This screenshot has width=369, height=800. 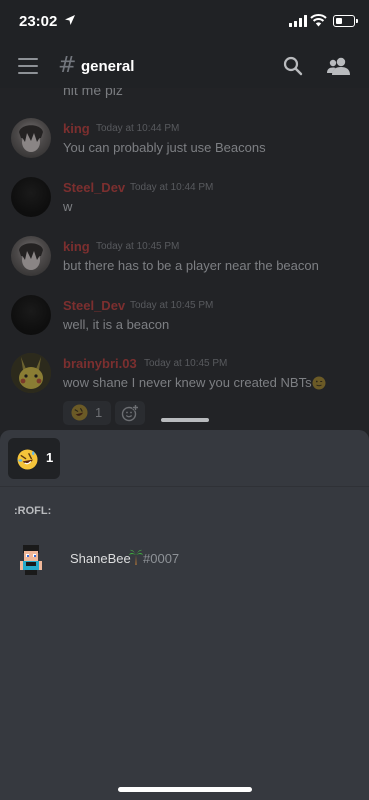 What do you see at coordinates (70, 20) in the screenshot?
I see `location-arrow-icon` at bounding box center [70, 20].